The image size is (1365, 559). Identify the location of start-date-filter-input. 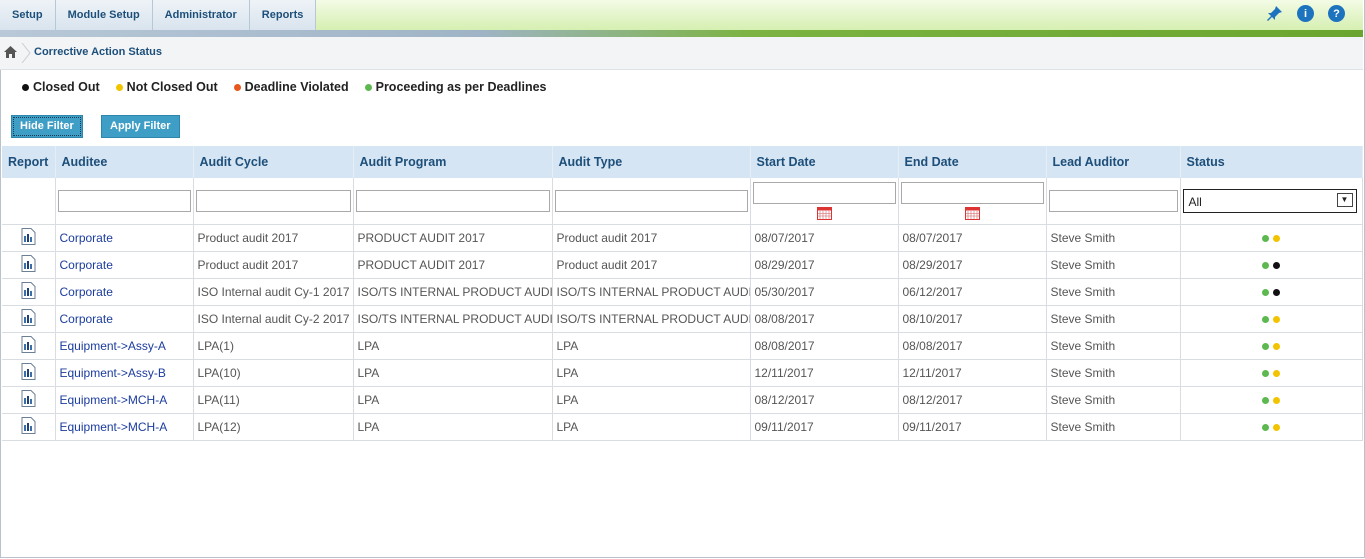
(824, 193).